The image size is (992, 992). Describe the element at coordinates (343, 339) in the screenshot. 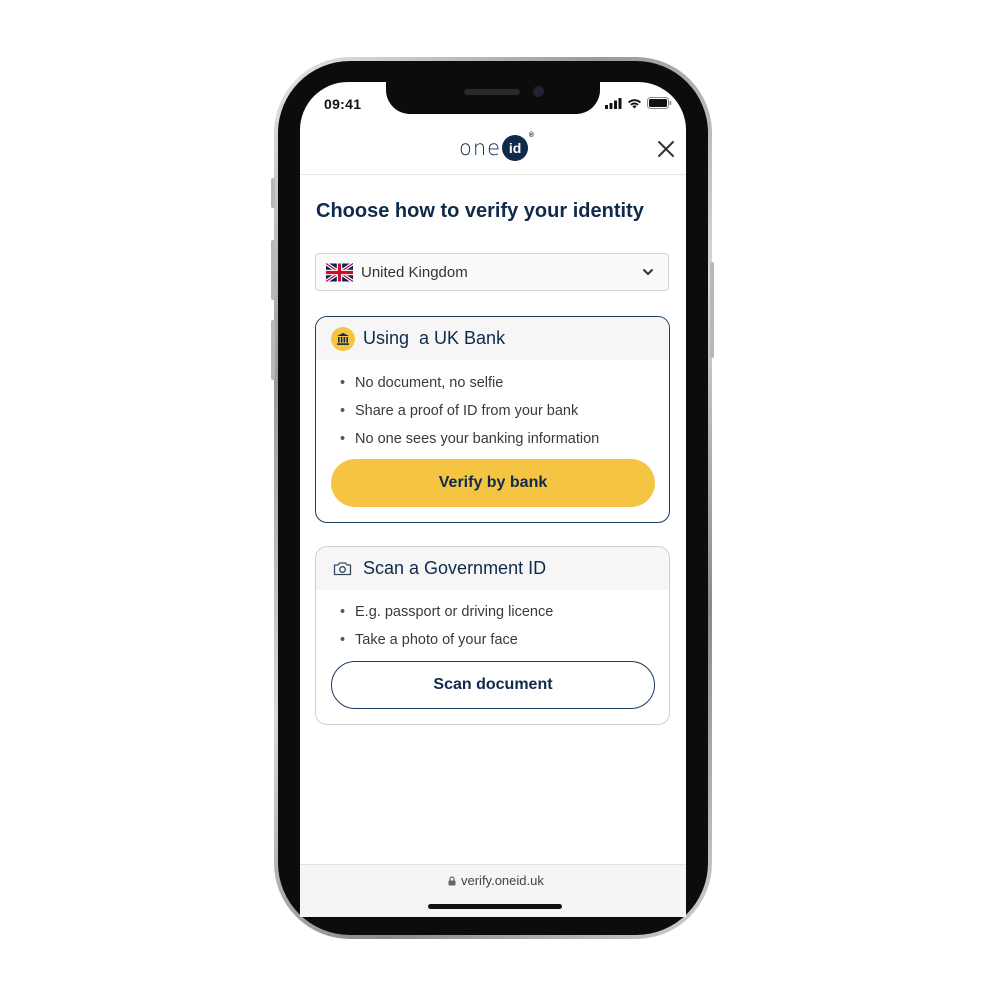

I see `bank-icon` at that location.